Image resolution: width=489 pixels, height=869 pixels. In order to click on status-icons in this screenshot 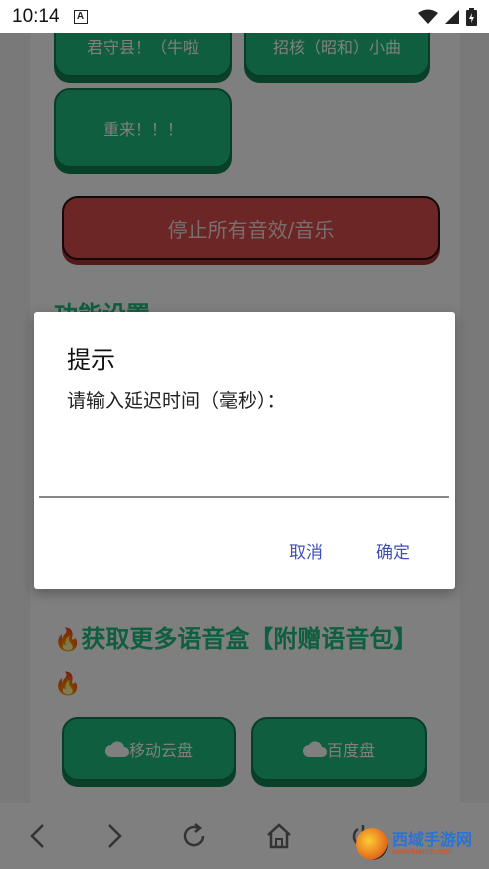, I will do `click(447, 16)`.